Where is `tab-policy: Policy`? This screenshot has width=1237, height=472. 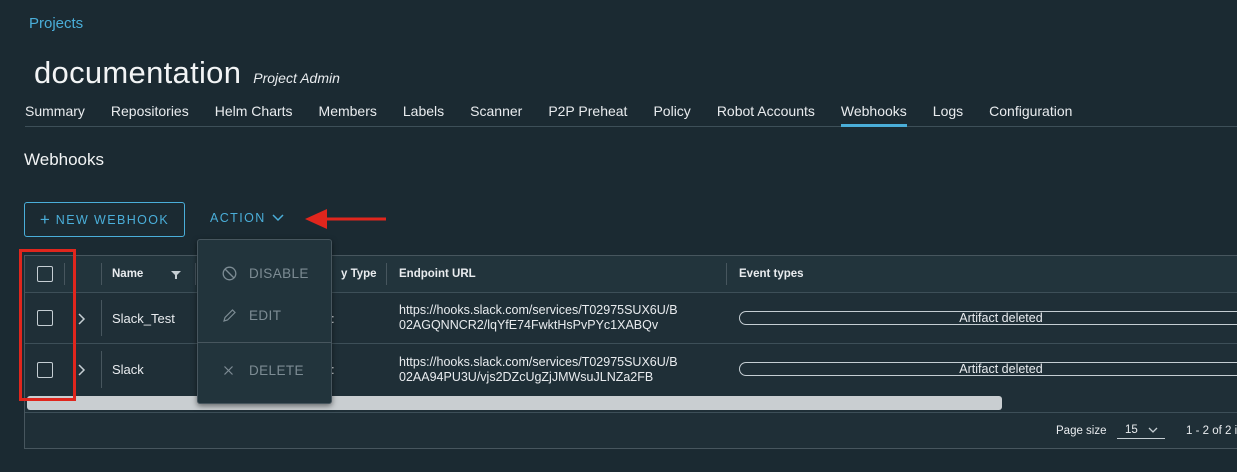 tab-policy: Policy is located at coordinates (671, 114).